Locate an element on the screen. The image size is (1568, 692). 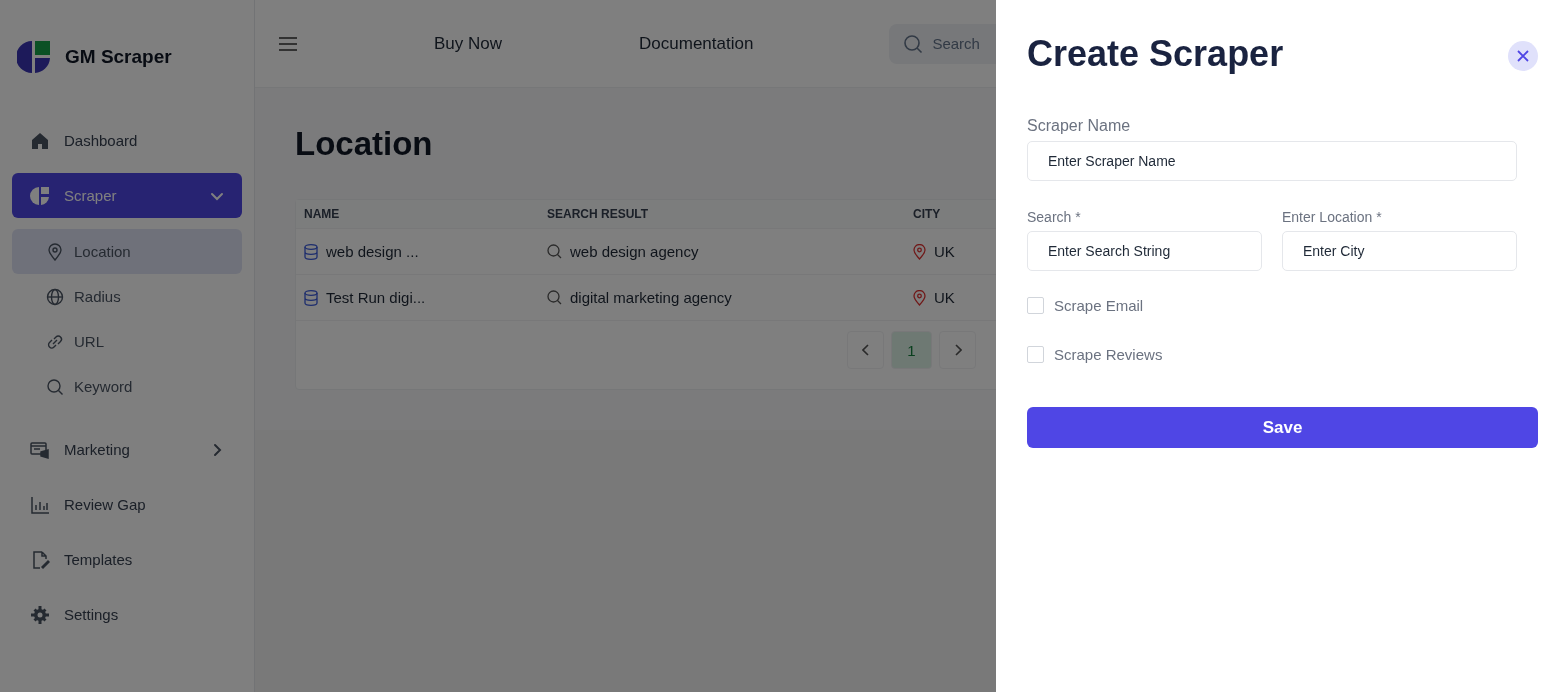
table-cell: web design agency is located at coordinates (634, 251).